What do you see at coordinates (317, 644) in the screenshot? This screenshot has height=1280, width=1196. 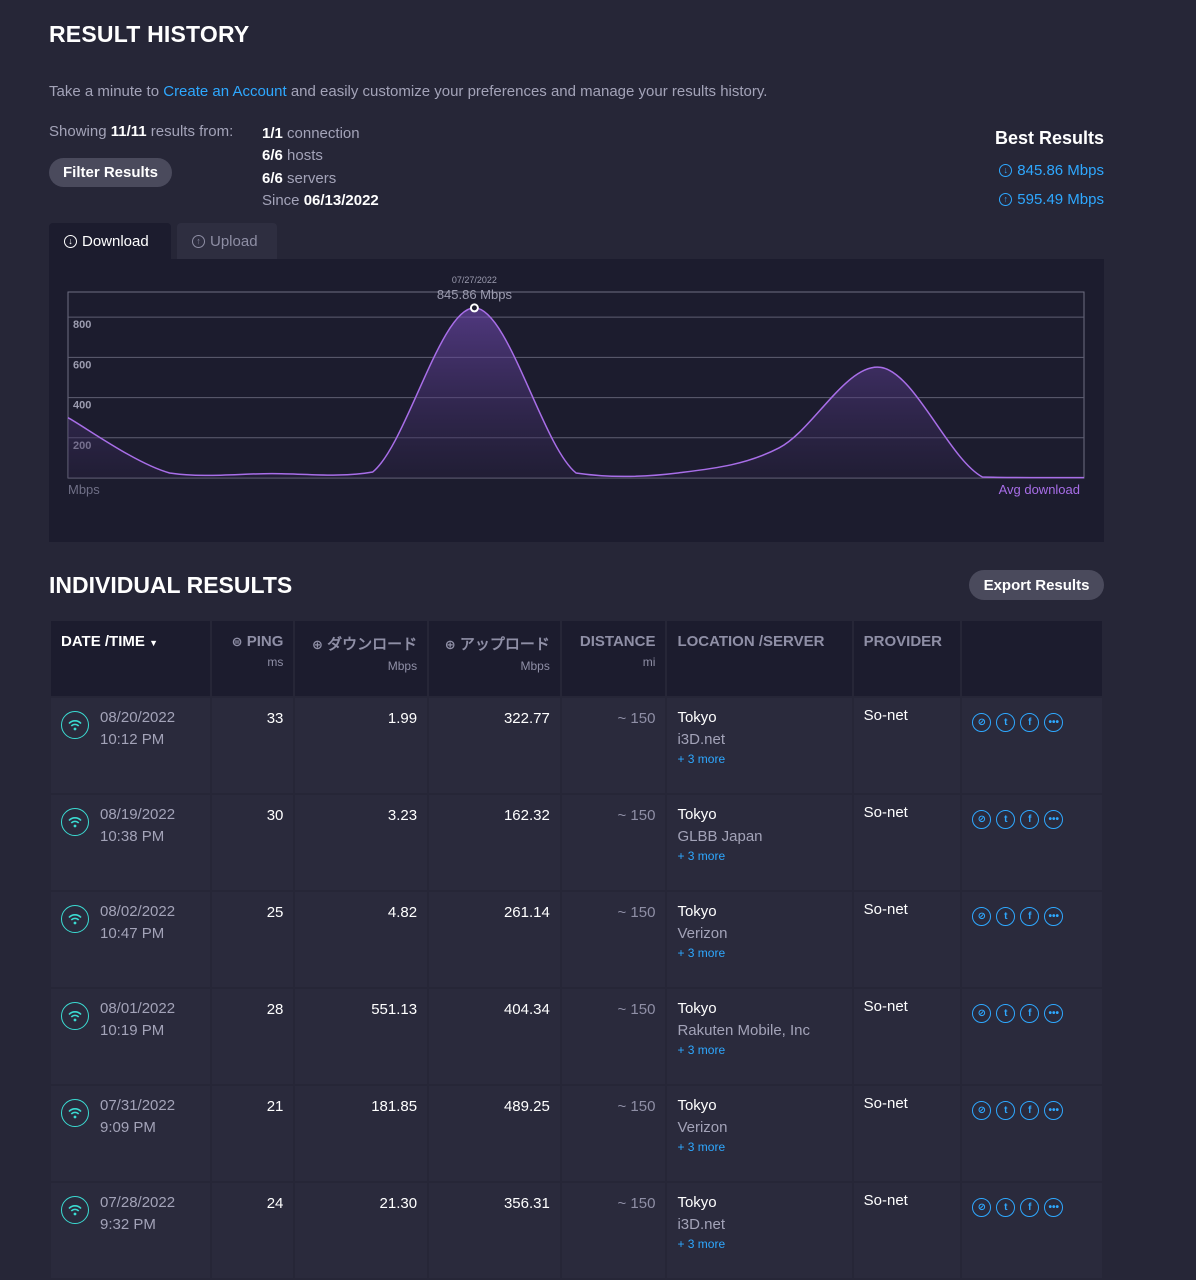 I see `arrow-down-circle-icon: ⊕` at bounding box center [317, 644].